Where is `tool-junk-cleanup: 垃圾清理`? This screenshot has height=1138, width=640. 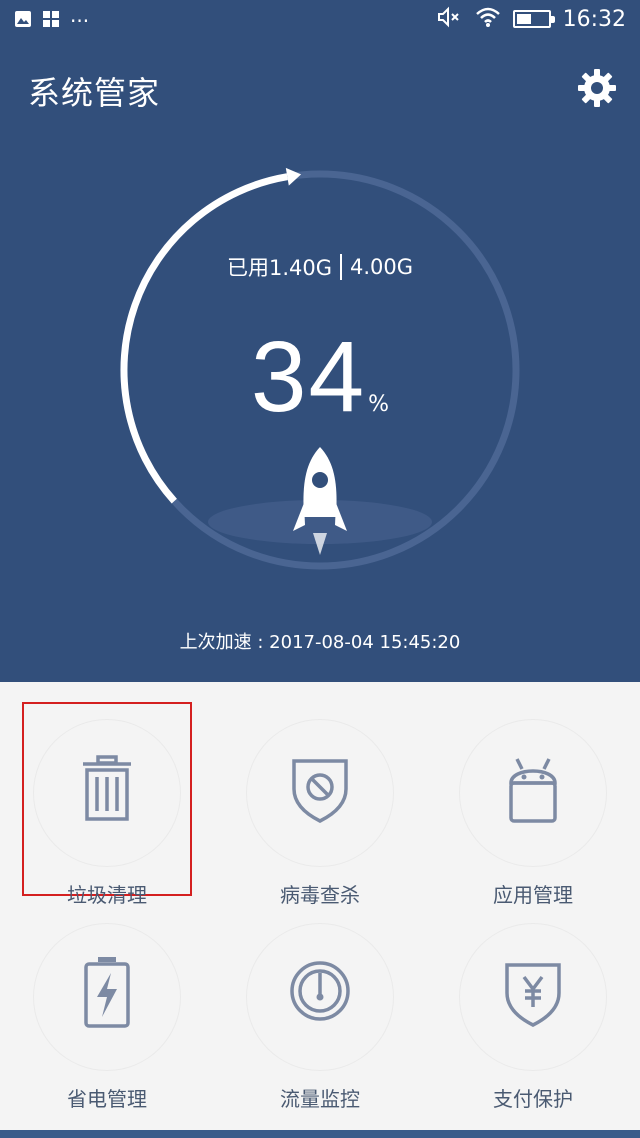
tool-junk-cleanup: 垃圾清理 is located at coordinates (107, 804).